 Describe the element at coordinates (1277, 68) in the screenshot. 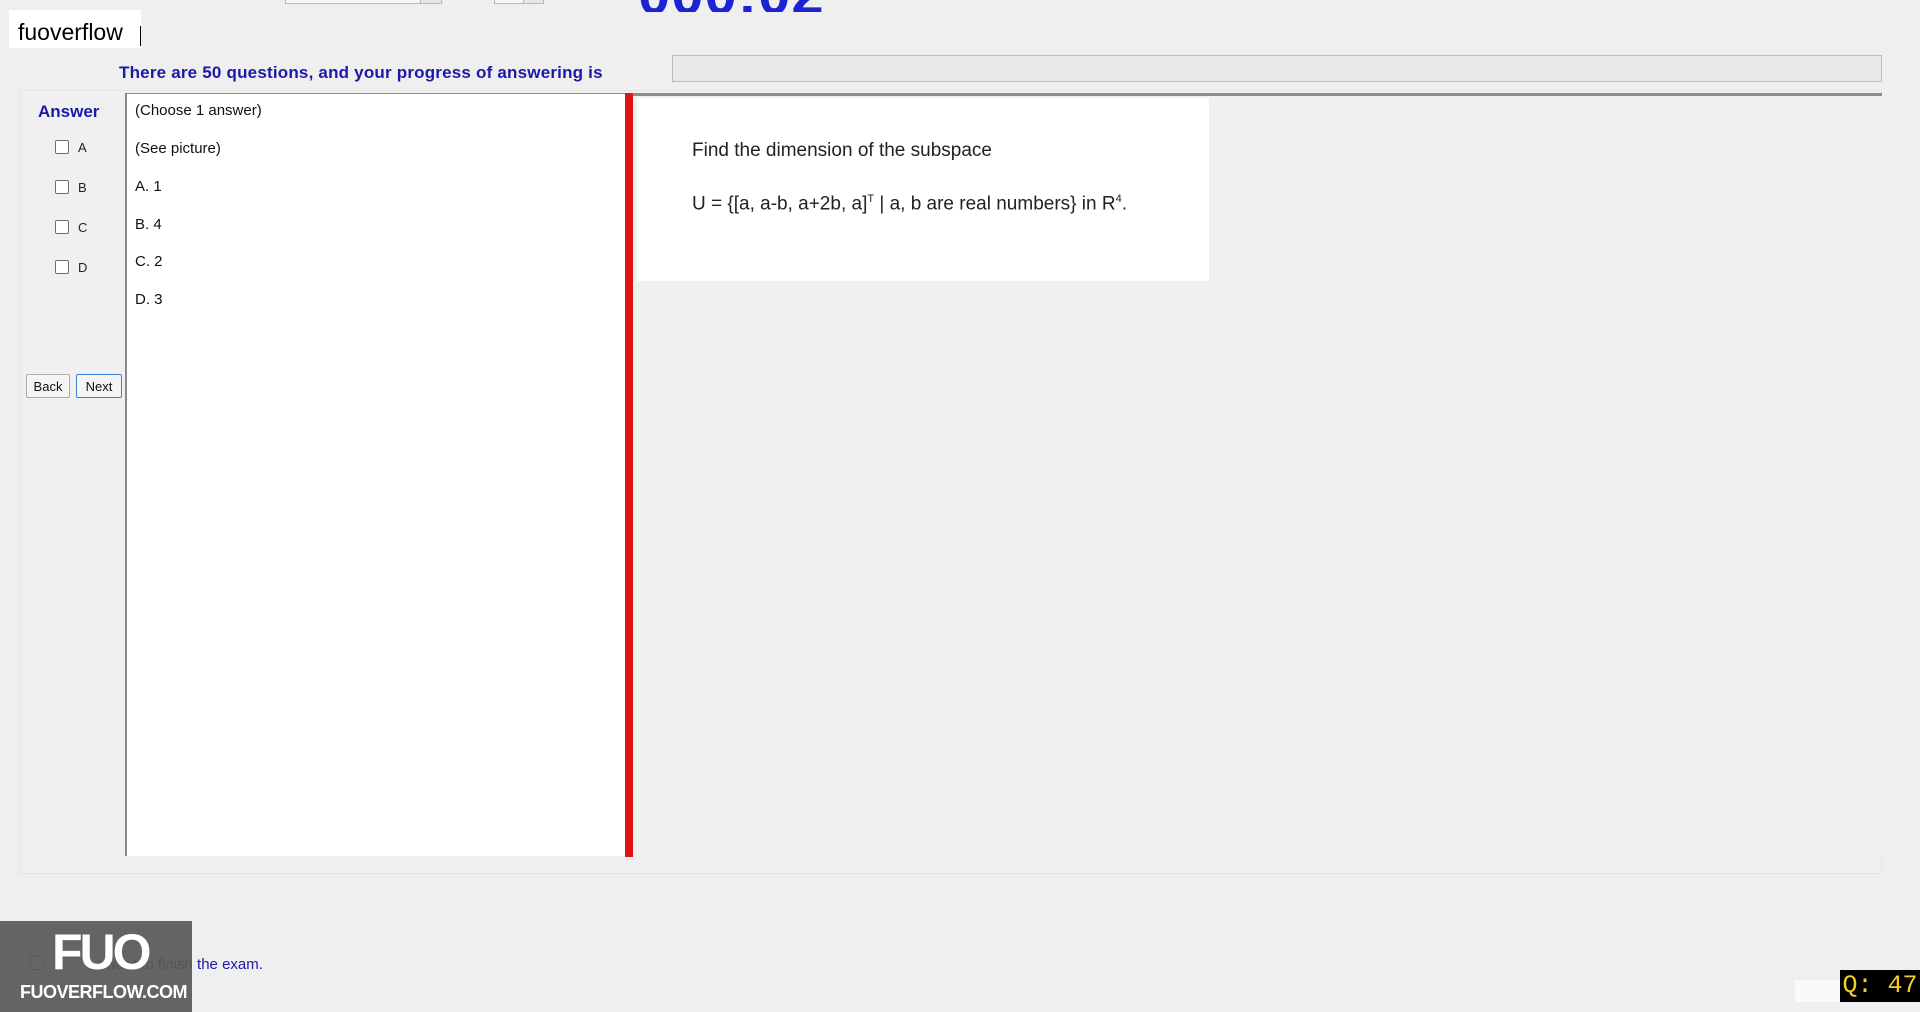

I see `progress-bar` at that location.